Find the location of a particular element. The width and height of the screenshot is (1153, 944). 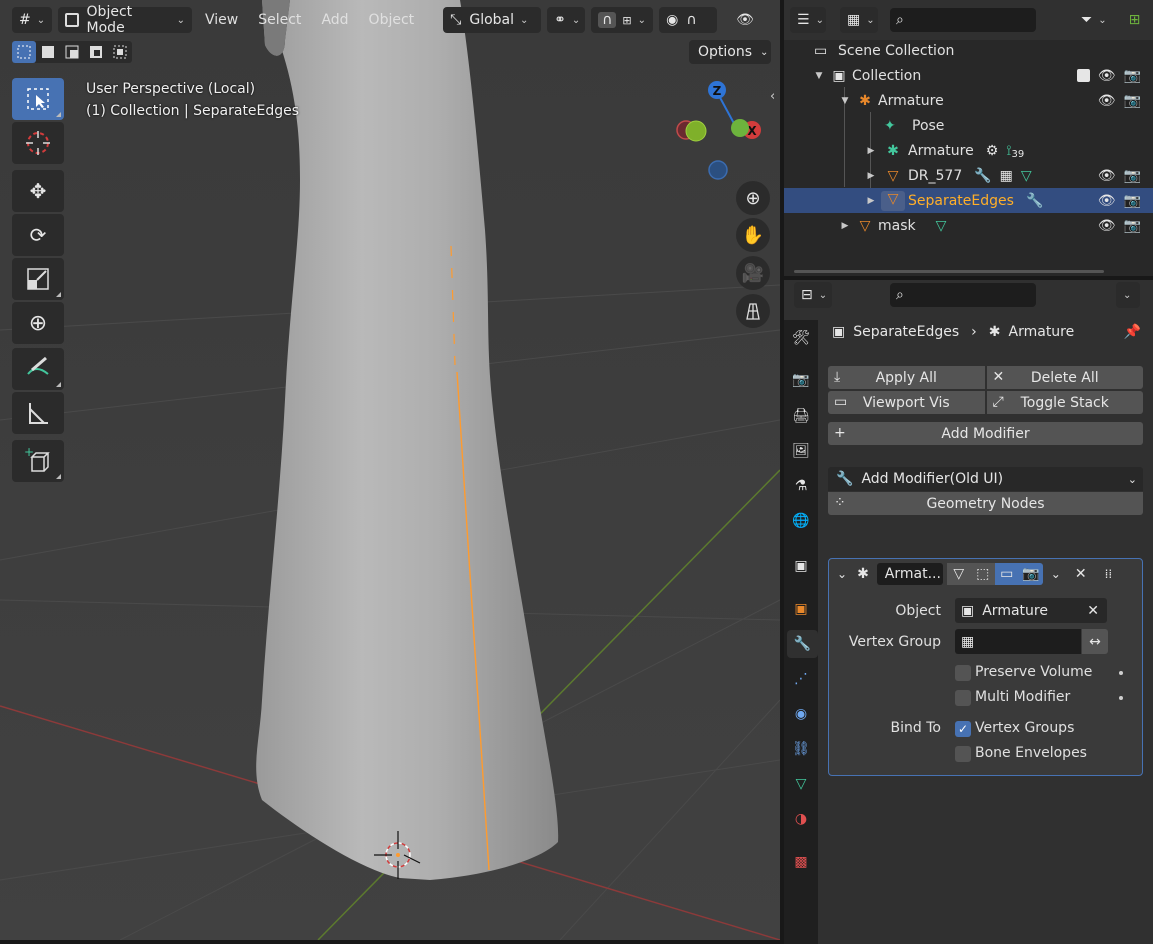

tab-constraints: ⛓ is located at coordinates (801, 749).